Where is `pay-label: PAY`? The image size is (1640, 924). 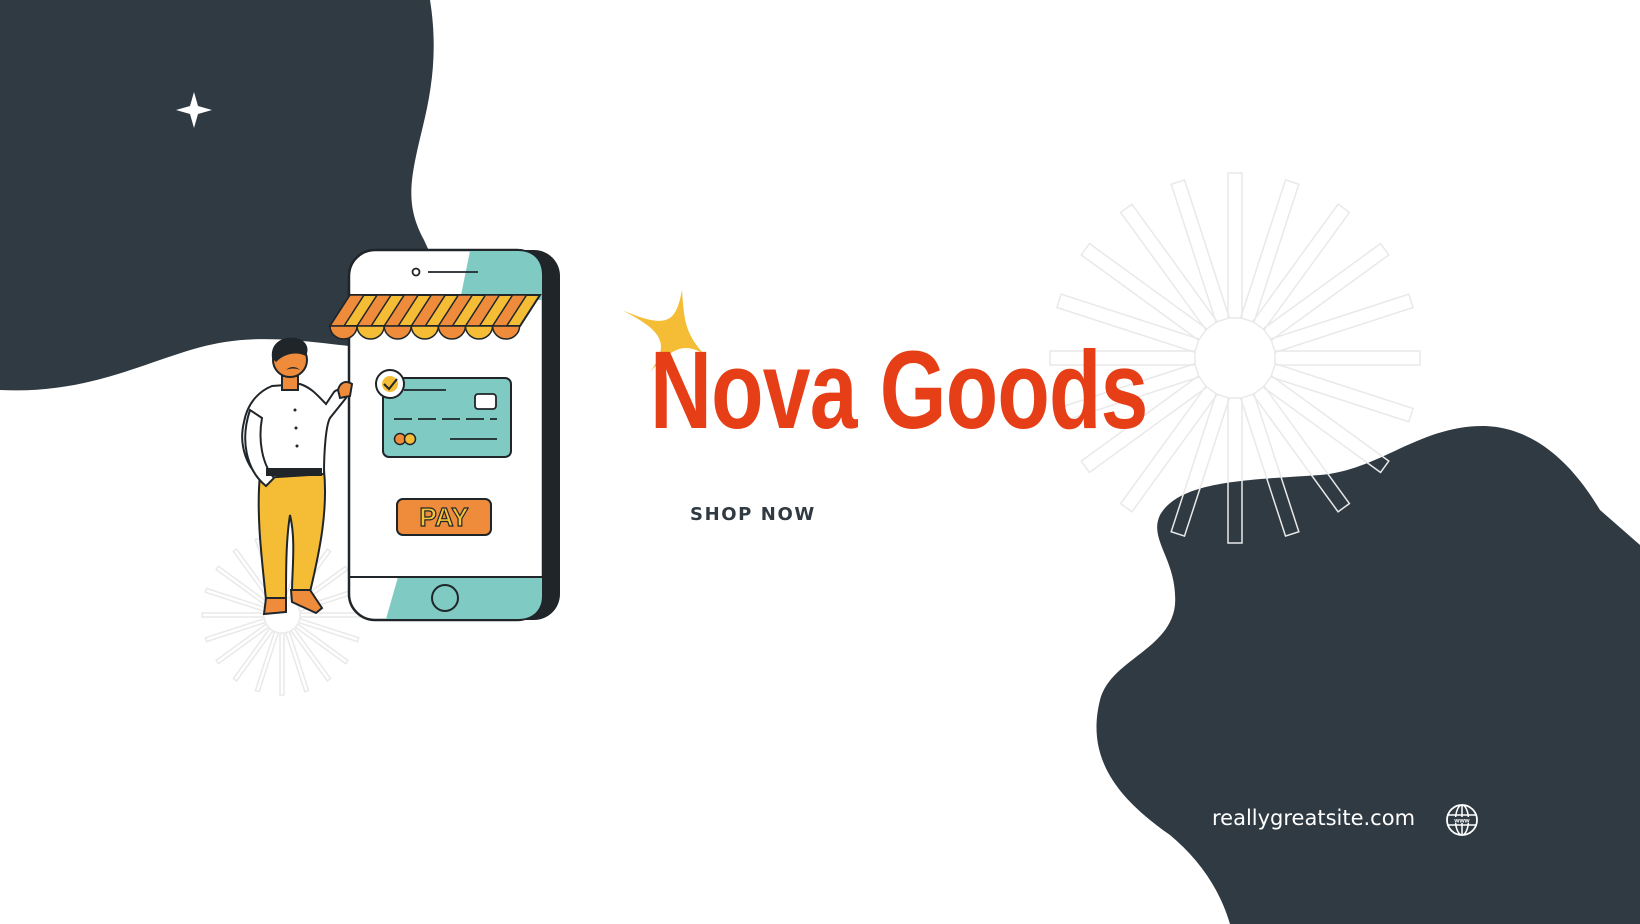
pay-label: PAY is located at coordinates (443, 517).